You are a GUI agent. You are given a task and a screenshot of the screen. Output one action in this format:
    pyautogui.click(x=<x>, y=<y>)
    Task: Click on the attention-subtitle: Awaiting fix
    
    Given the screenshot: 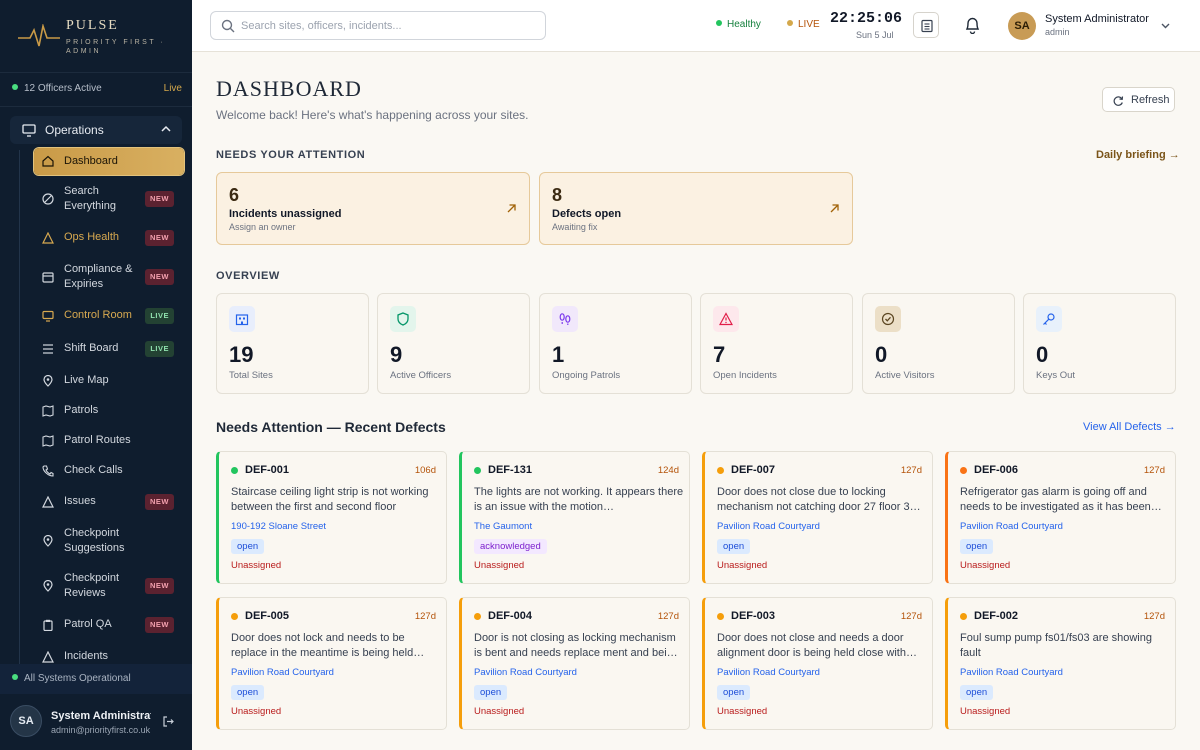 What is the action you would take?
    pyautogui.click(x=575, y=227)
    